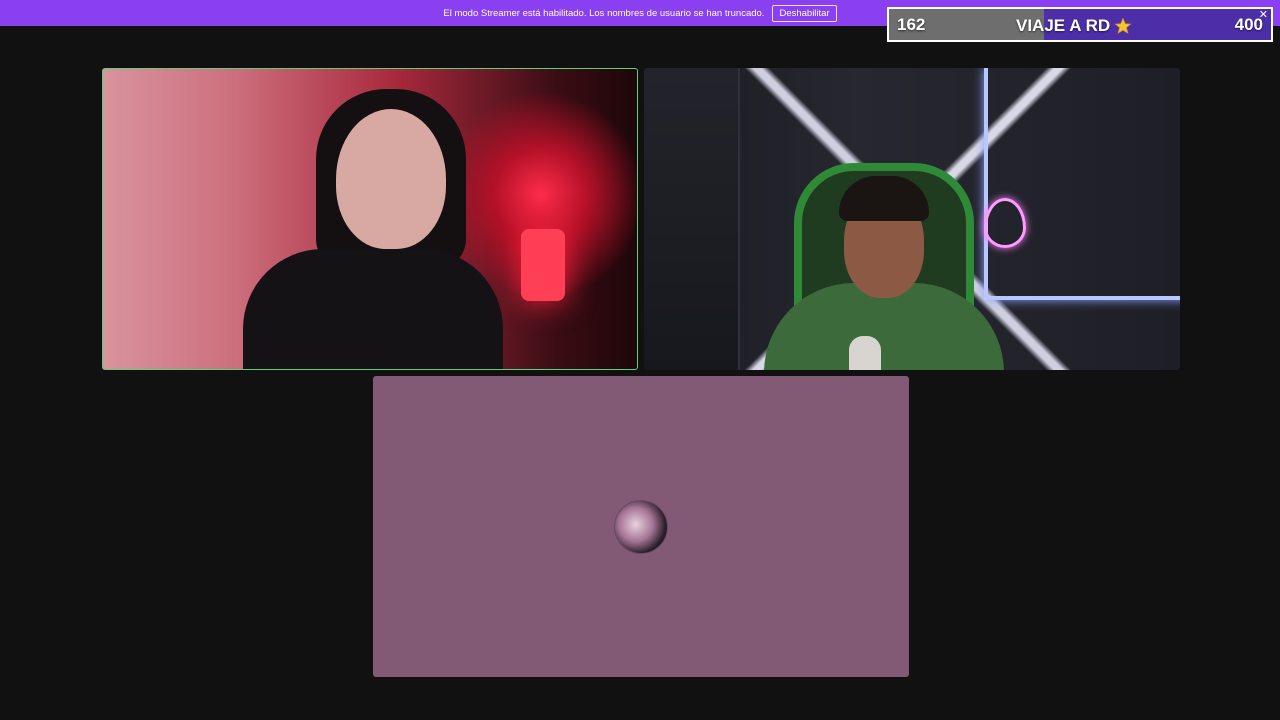  I want to click on stream-goal-overlay: 162 VIAJE A RD 400 ✕, so click(1080, 24).